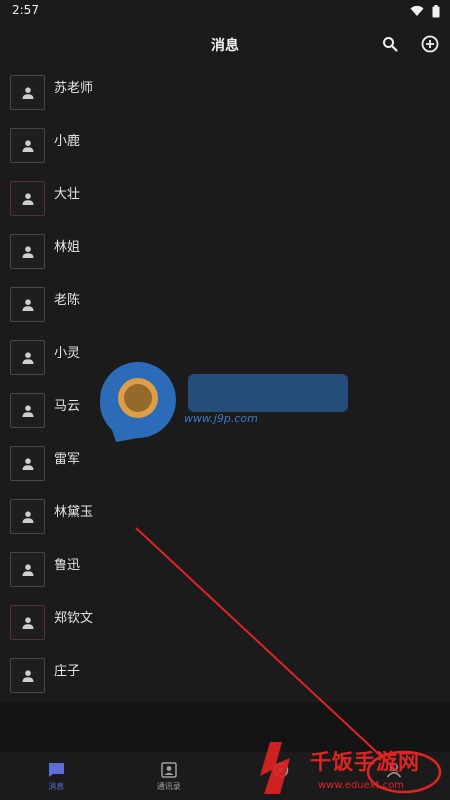 This screenshot has height=800, width=450. What do you see at coordinates (67, 565) in the screenshot?
I see `contact-name: 鲁迅` at bounding box center [67, 565].